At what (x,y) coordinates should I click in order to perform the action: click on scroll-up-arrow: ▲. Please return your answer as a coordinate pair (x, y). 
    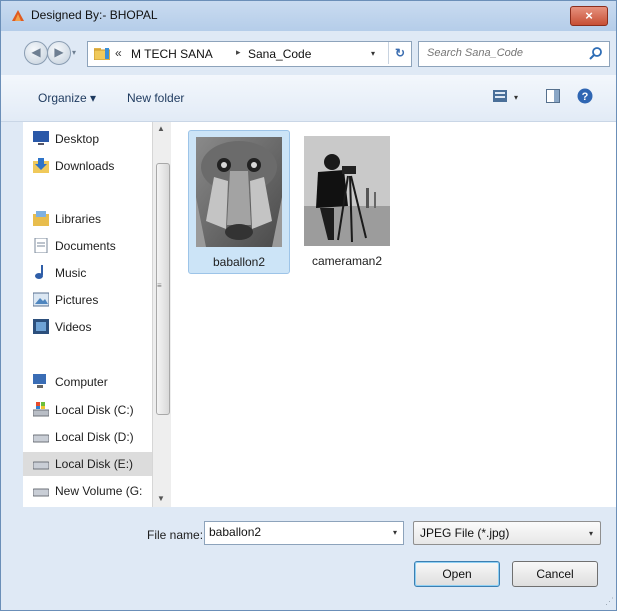
    Looking at the image, I should click on (161, 128).